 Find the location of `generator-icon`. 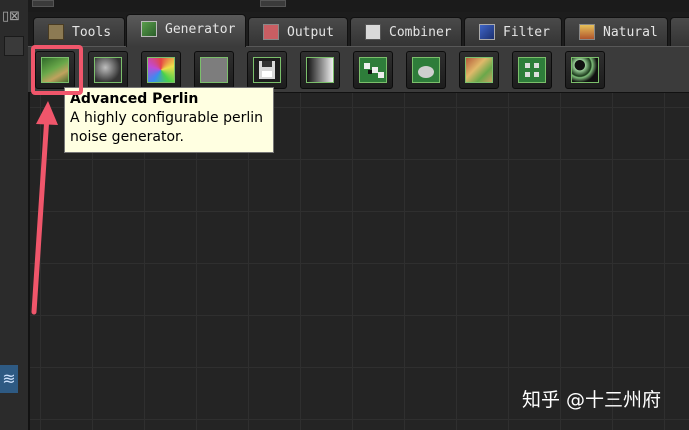

generator-icon is located at coordinates (149, 29).